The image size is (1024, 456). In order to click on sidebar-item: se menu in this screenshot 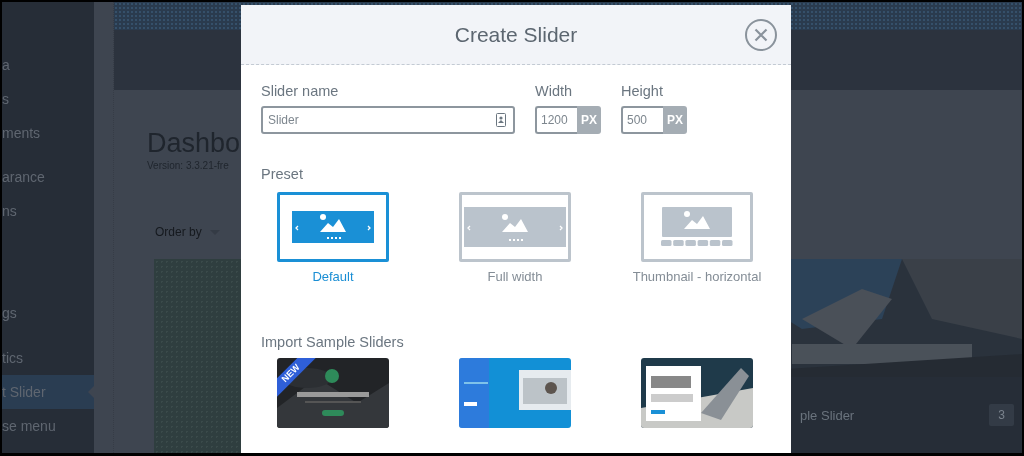, I will do `click(48, 426)`.